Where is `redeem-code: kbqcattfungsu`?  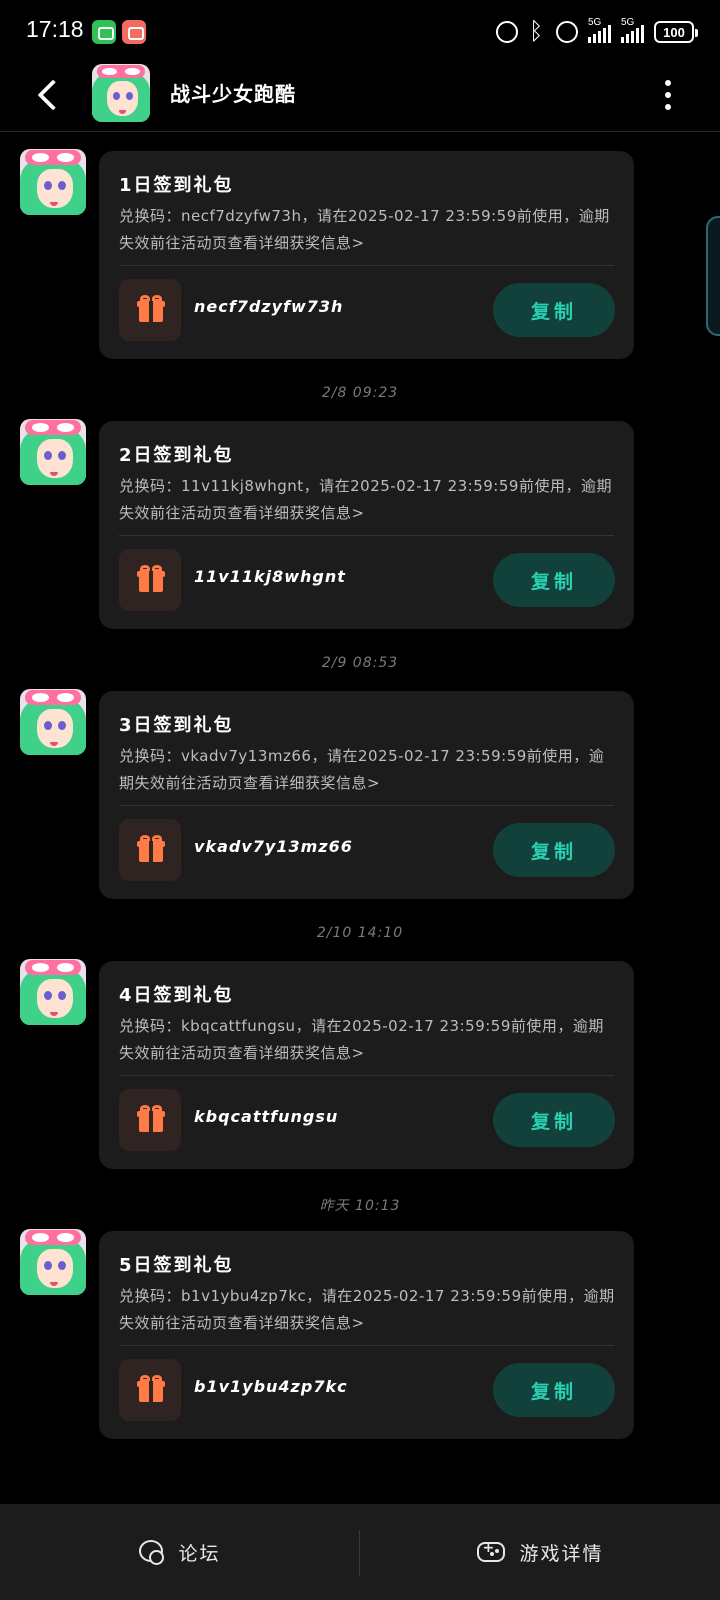 redeem-code: kbqcattfungsu is located at coordinates (266, 1116).